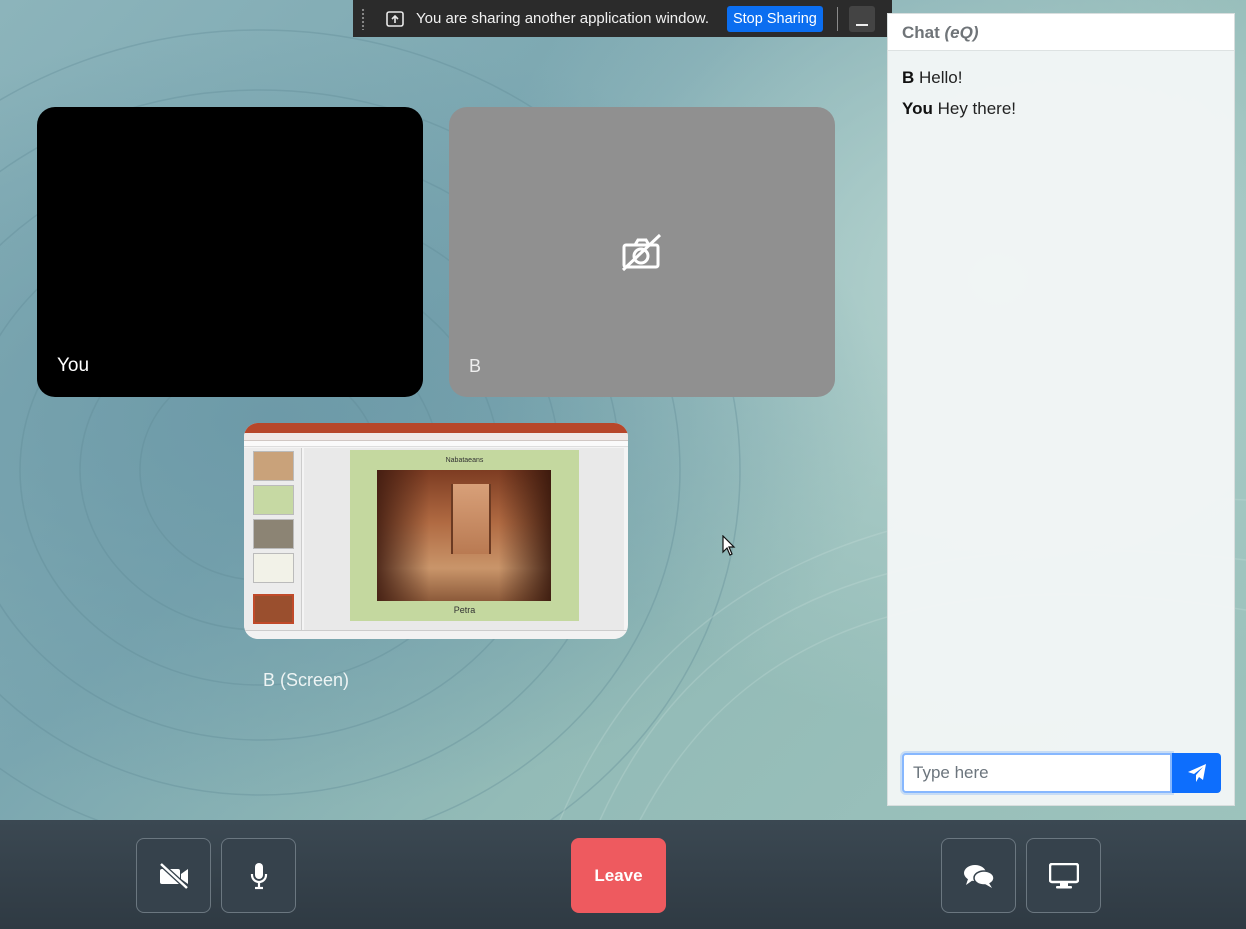  I want to click on chat-header: Chat (eQ), so click(1061, 32).